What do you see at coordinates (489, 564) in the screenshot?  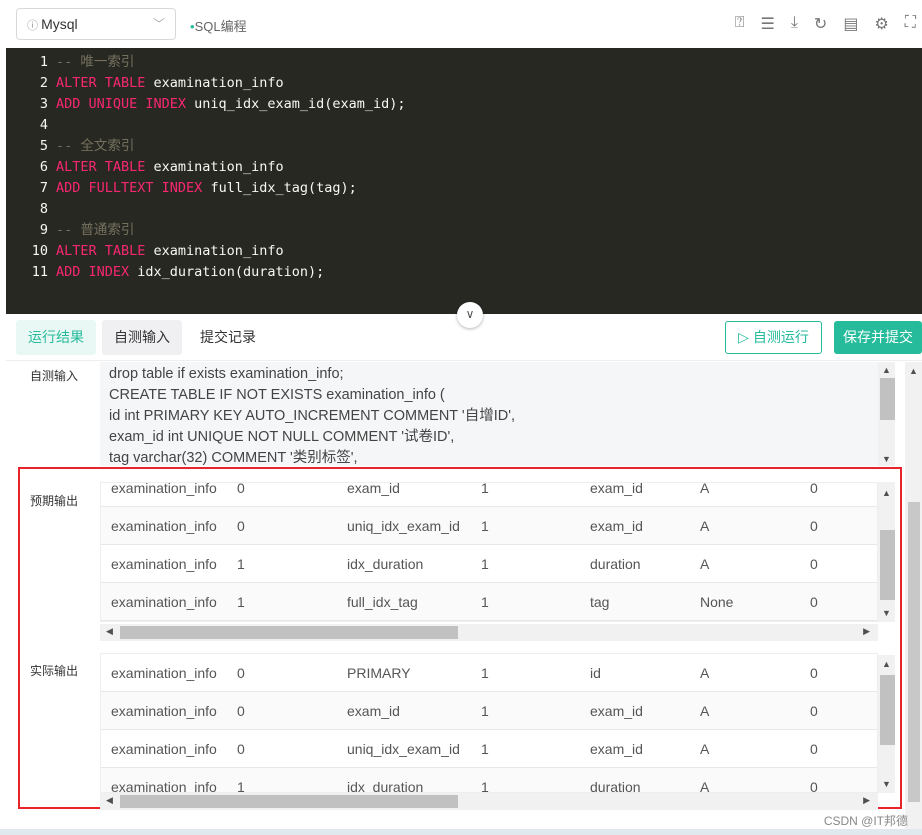 I see `table-row: examination_info 1 idx_duration 1 duration A 0` at bounding box center [489, 564].